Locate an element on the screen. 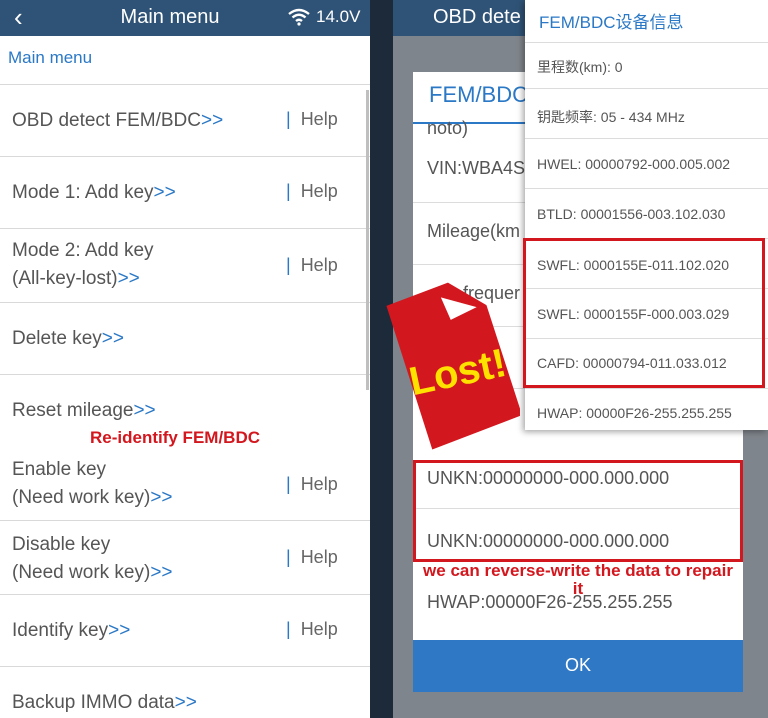 The image size is (768, 718). popup-row-btld: BTLD: 00001556-003.102.030 is located at coordinates (646, 213).